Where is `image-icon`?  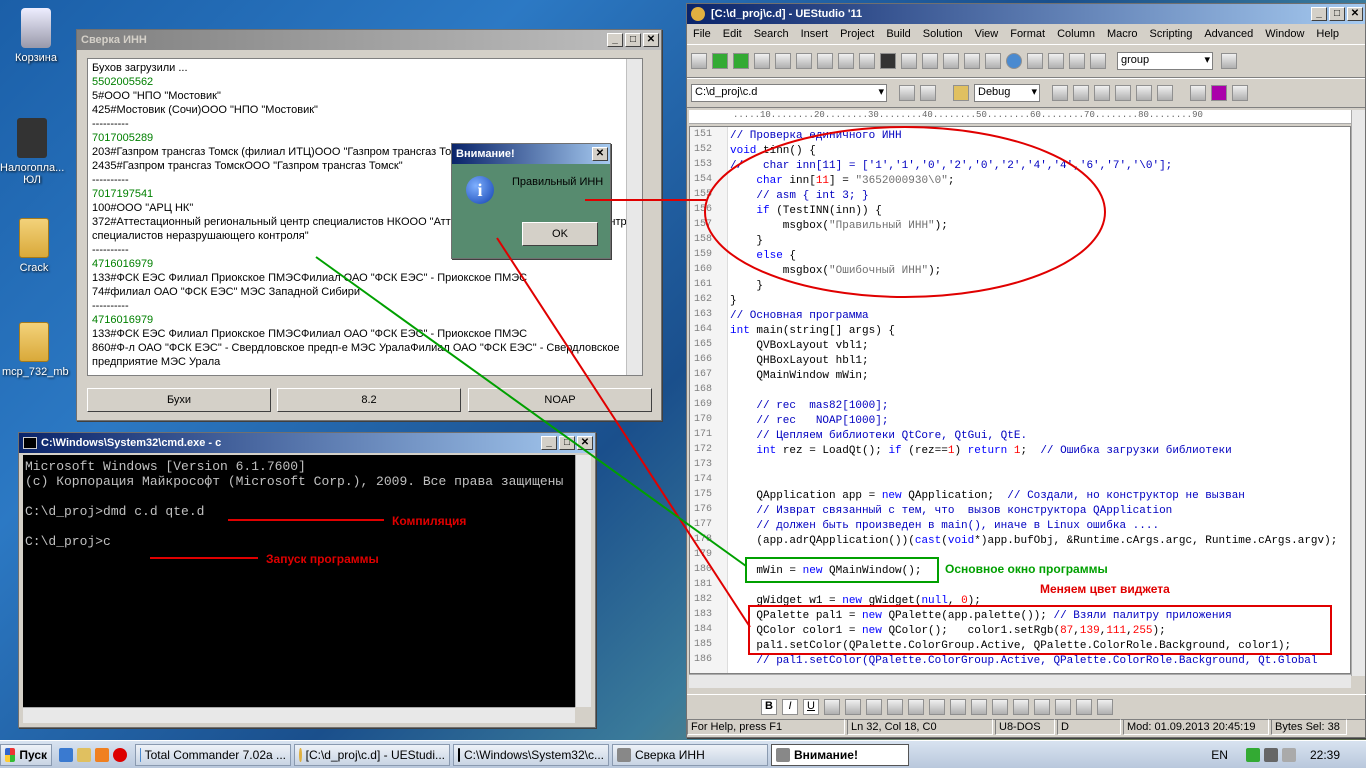 image-icon is located at coordinates (979, 707).